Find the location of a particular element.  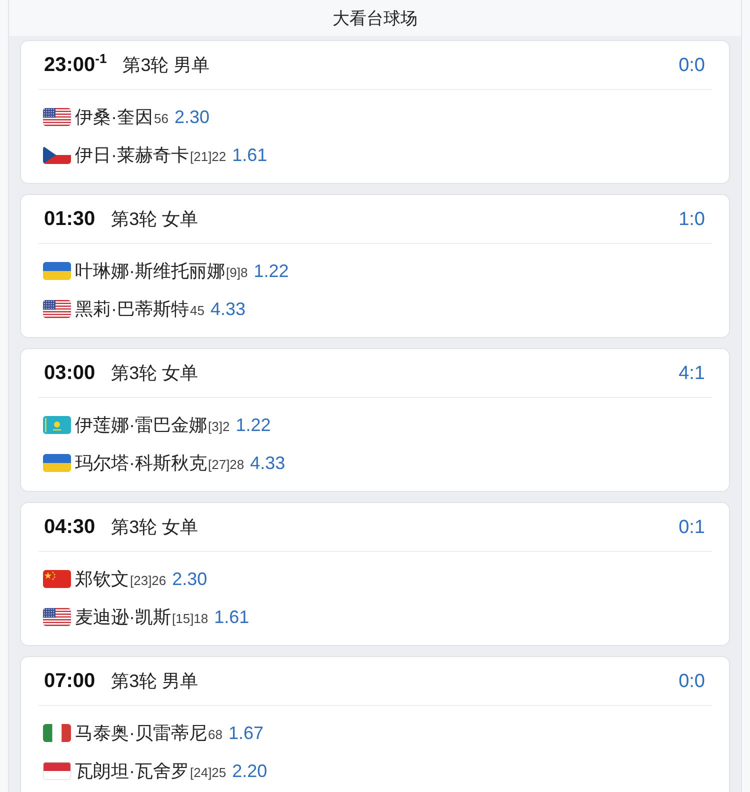

player-name: 麦迪逊·凯斯 is located at coordinates (123, 617).